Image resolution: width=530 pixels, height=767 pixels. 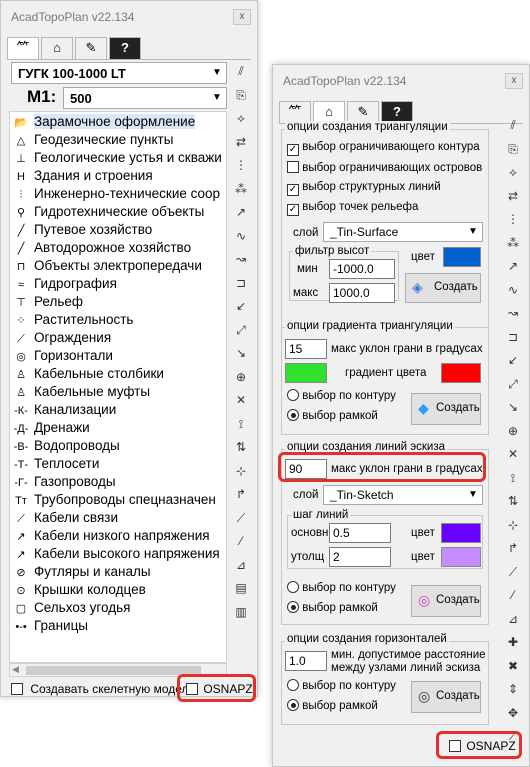 What do you see at coordinates (65, 519) in the screenshot?
I see `list-item: ⟋ Кабели связи` at bounding box center [65, 519].